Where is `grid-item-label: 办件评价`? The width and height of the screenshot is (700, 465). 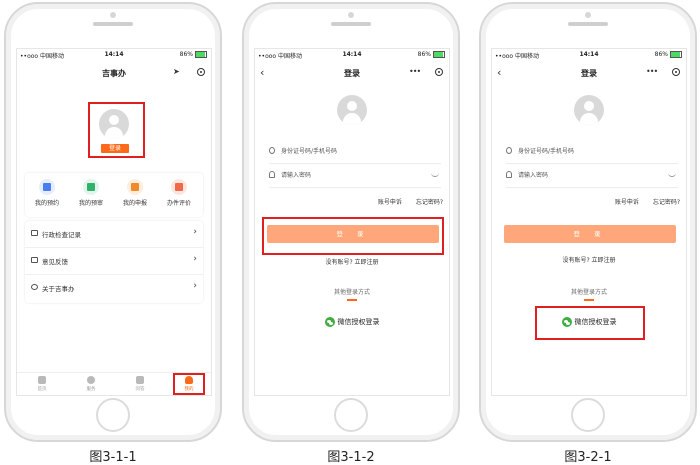 grid-item-label: 办件评价 is located at coordinates (178, 203).